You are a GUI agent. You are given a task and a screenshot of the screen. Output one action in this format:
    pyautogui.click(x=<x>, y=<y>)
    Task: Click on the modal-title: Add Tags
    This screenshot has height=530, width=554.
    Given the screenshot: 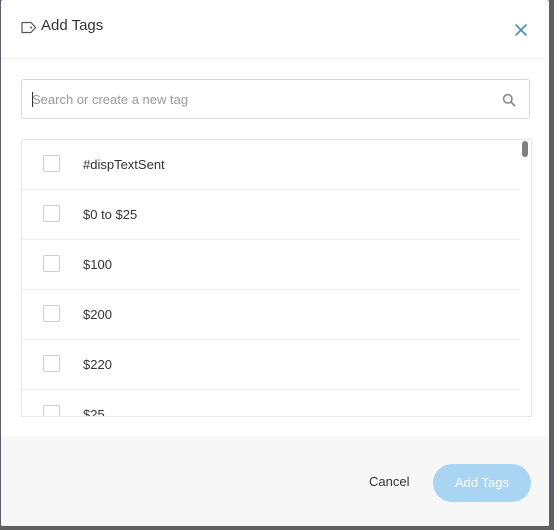 What is the action you would take?
    pyautogui.click(x=72, y=25)
    